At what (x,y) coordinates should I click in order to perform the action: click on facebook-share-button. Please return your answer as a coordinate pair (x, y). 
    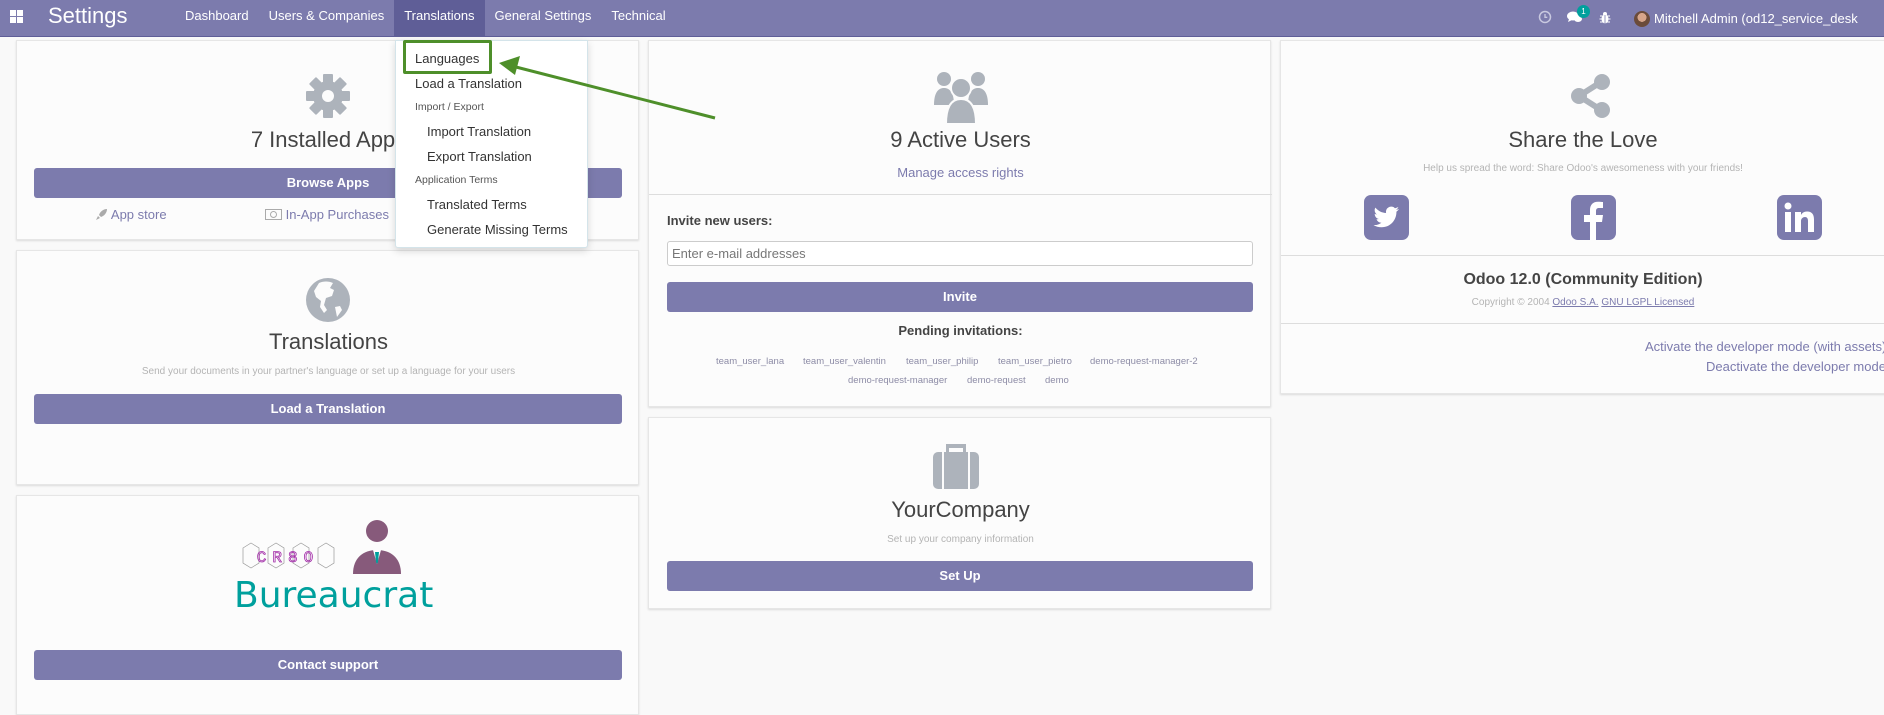
    Looking at the image, I should click on (1593, 217).